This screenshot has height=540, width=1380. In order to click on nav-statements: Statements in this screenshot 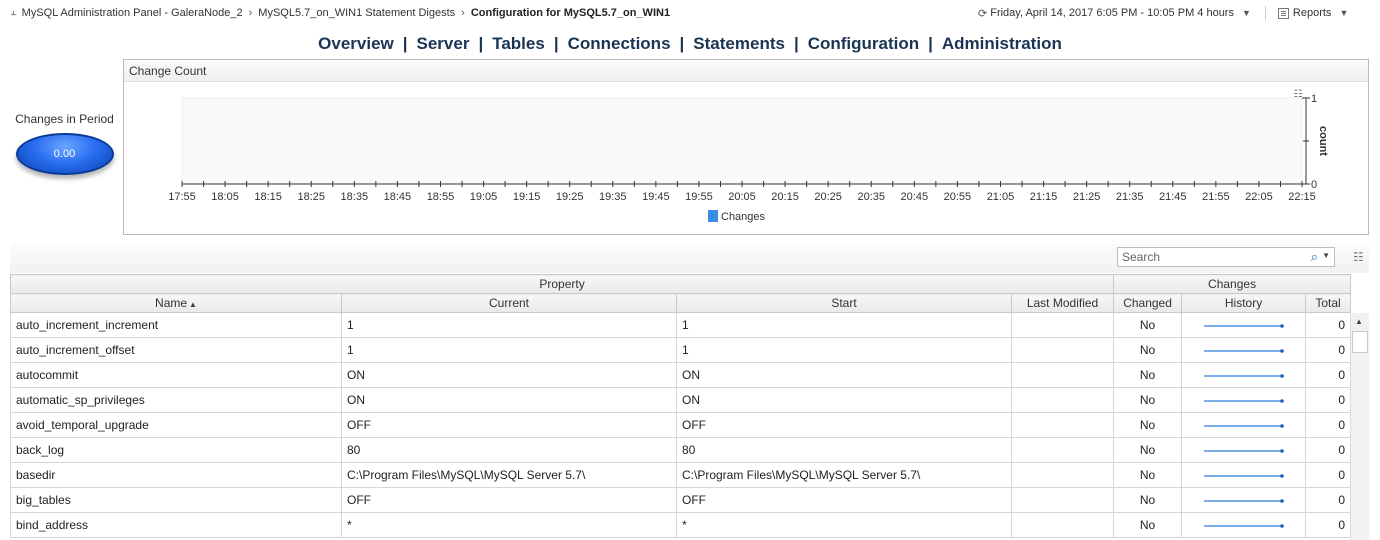, I will do `click(739, 43)`.